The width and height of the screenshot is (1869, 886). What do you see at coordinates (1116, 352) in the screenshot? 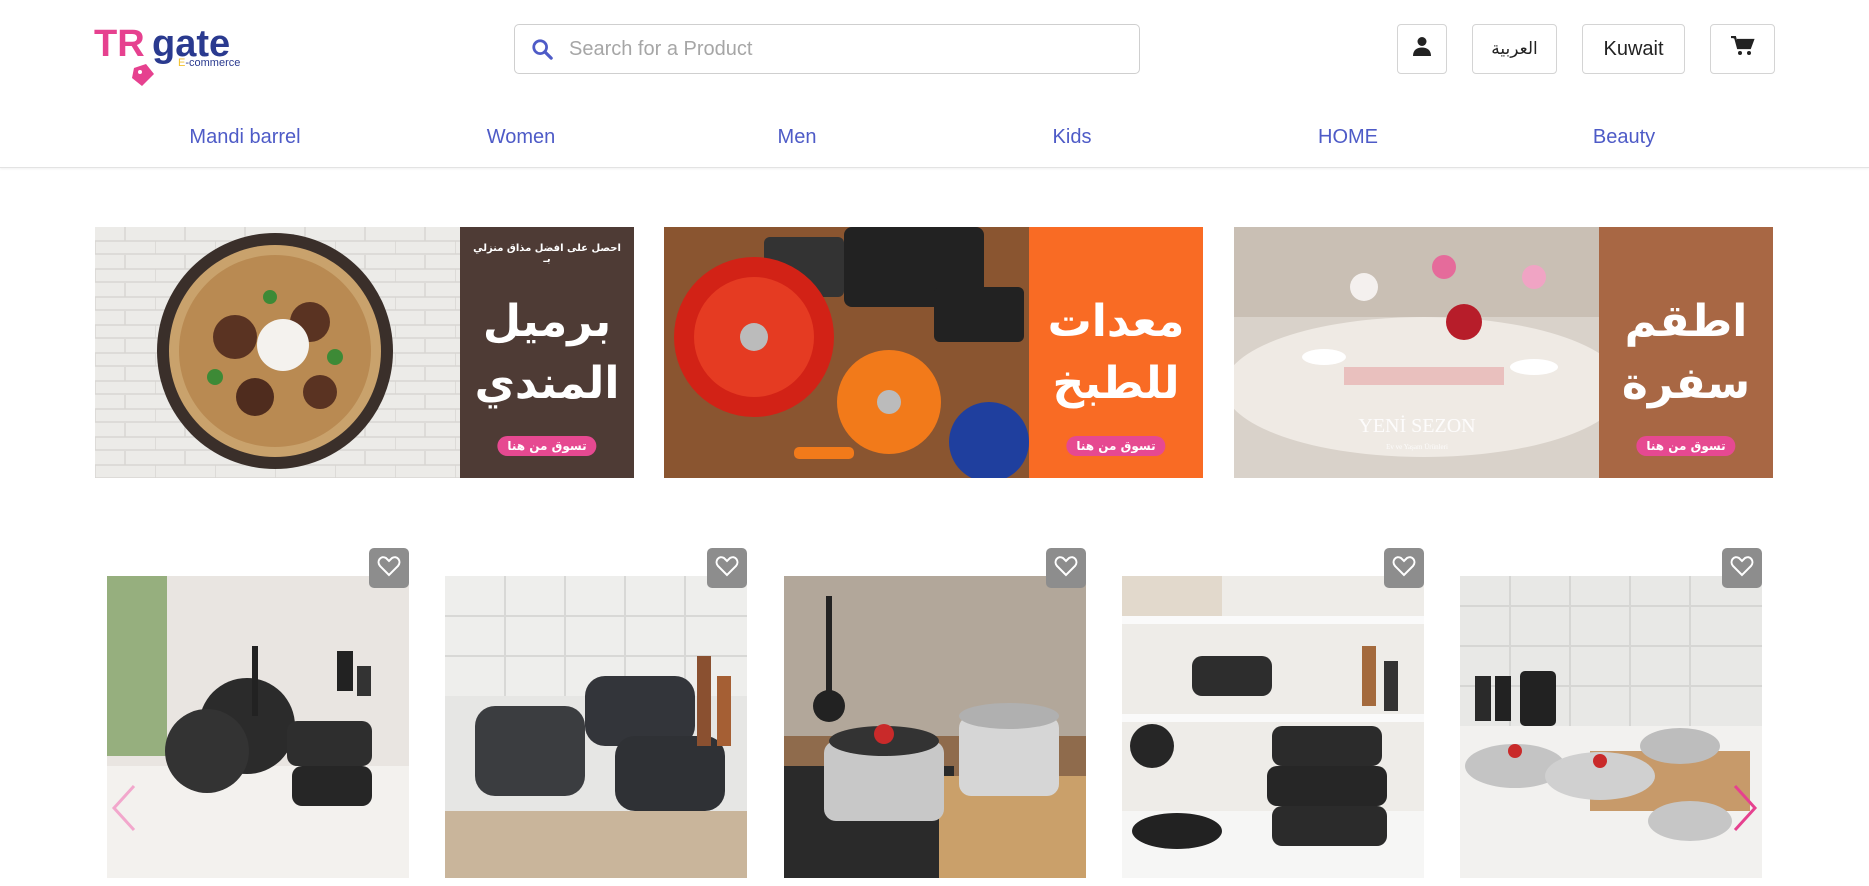
I see `banner-cookware-panel: معدات للطبخ تسوق من هنا` at bounding box center [1116, 352].